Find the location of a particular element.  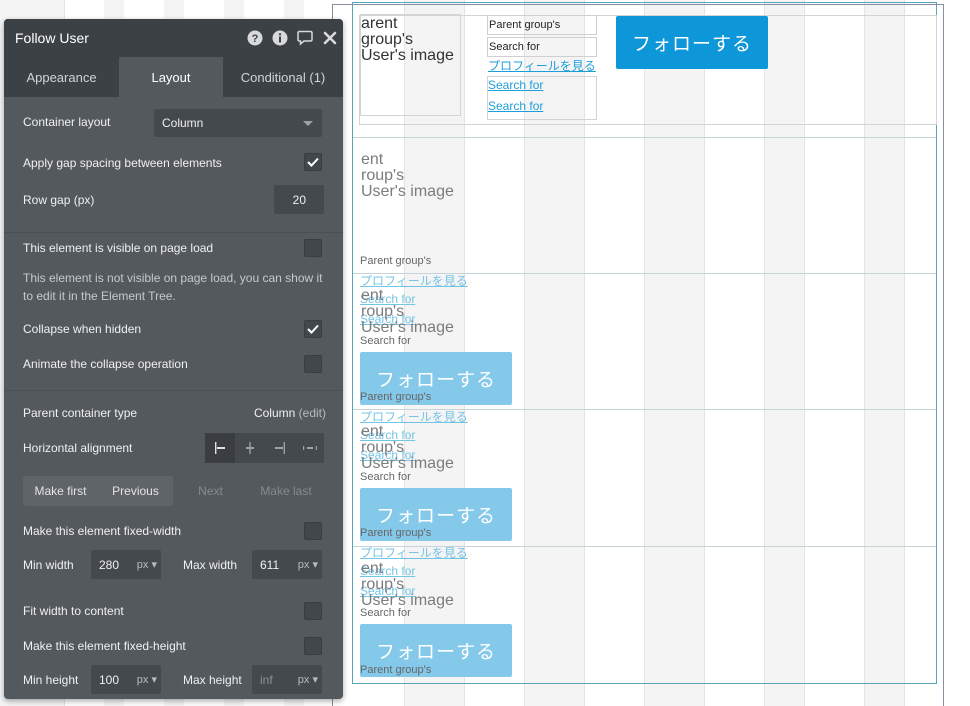

apply-gap-checkbox is located at coordinates (313, 162).